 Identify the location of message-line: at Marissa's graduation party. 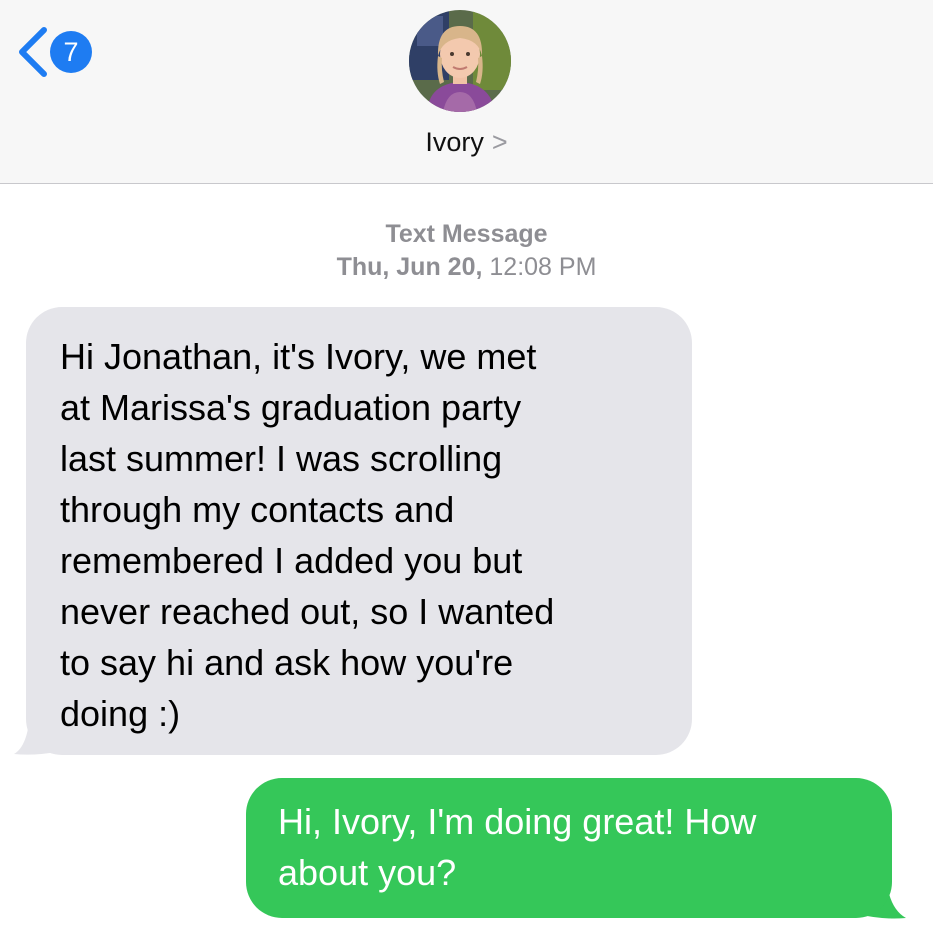
(291, 407).